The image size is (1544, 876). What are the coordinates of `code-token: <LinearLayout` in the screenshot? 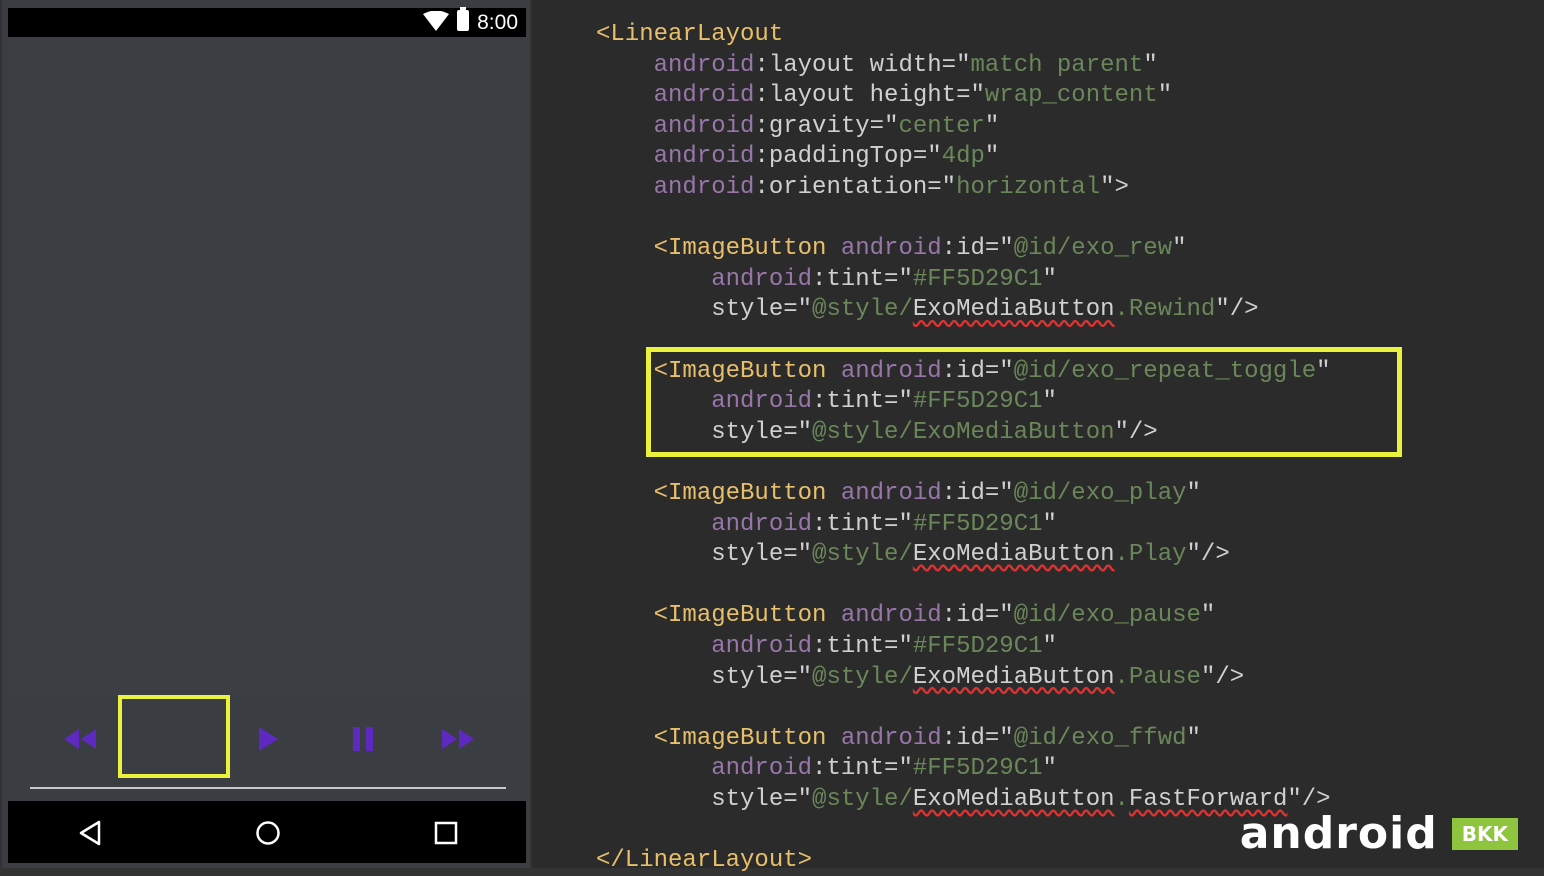 It's located at (690, 34).